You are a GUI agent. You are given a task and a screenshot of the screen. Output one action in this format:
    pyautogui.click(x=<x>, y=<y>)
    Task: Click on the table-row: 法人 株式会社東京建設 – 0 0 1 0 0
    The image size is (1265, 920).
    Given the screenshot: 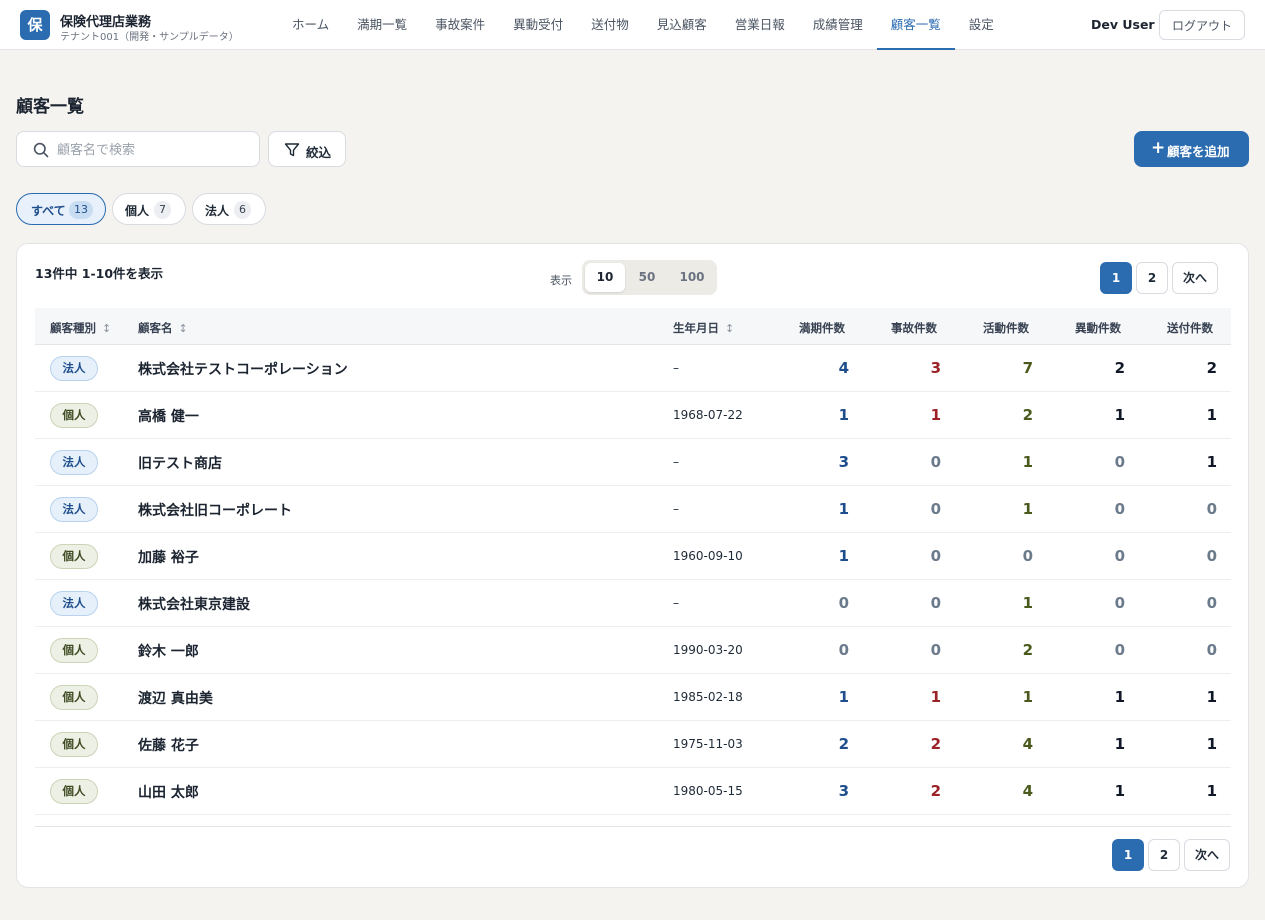 What is the action you would take?
    pyautogui.click(x=633, y=603)
    